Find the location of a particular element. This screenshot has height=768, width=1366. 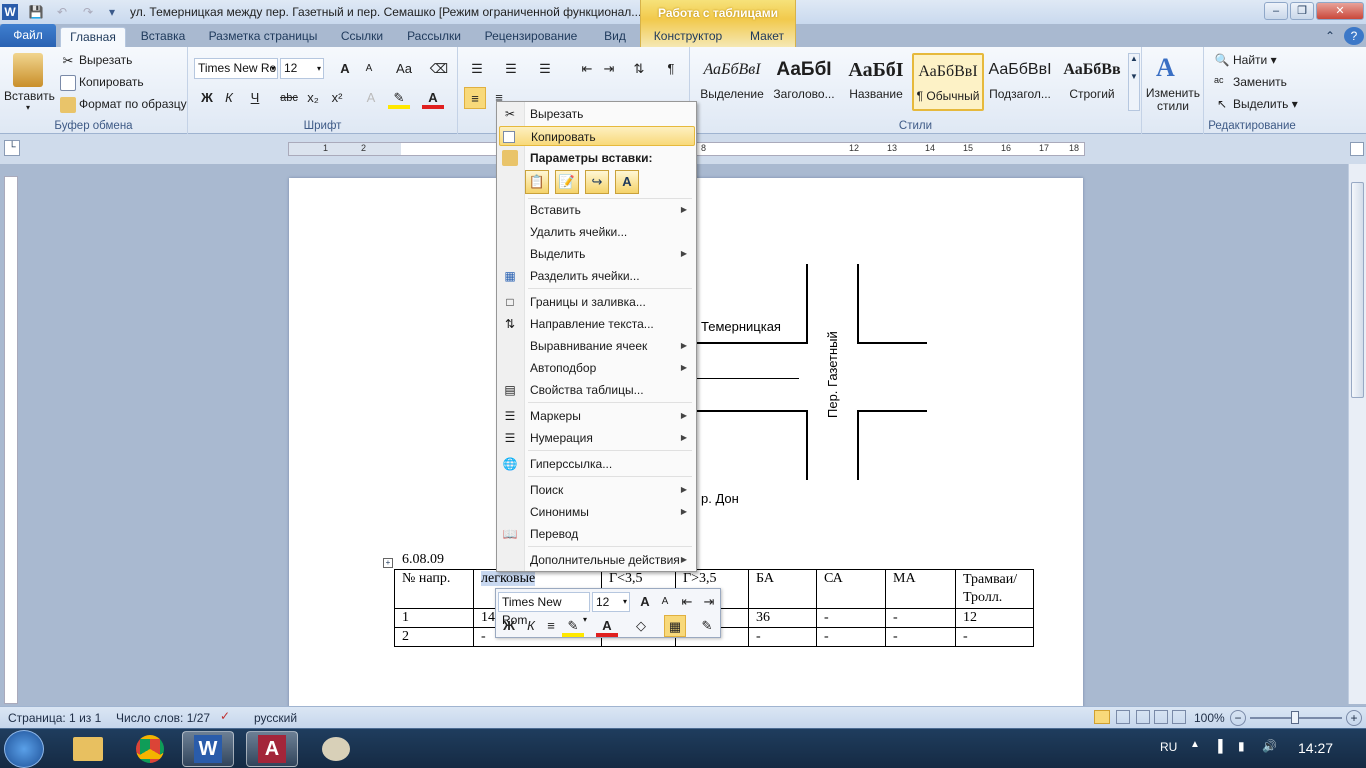

menu-translate: 📖 Перевод is located at coordinates (597, 534).